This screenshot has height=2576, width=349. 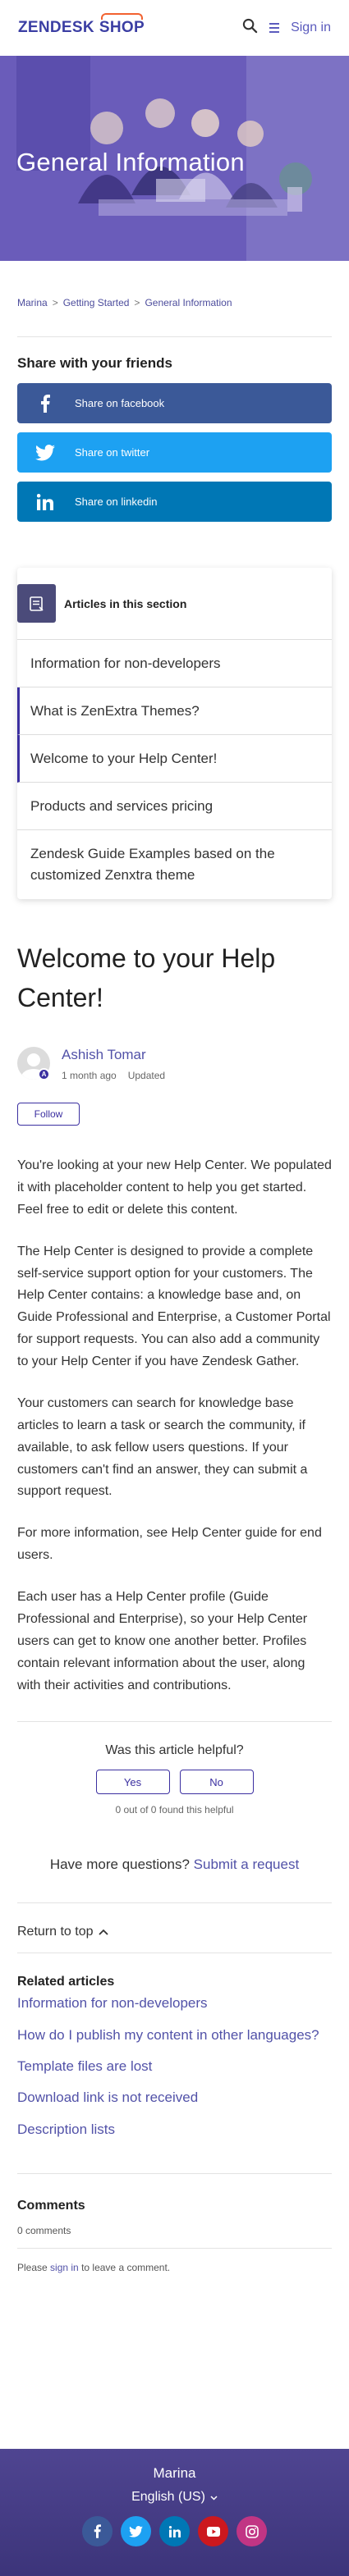 What do you see at coordinates (214, 2497) in the screenshot?
I see `chevron-down-icon` at bounding box center [214, 2497].